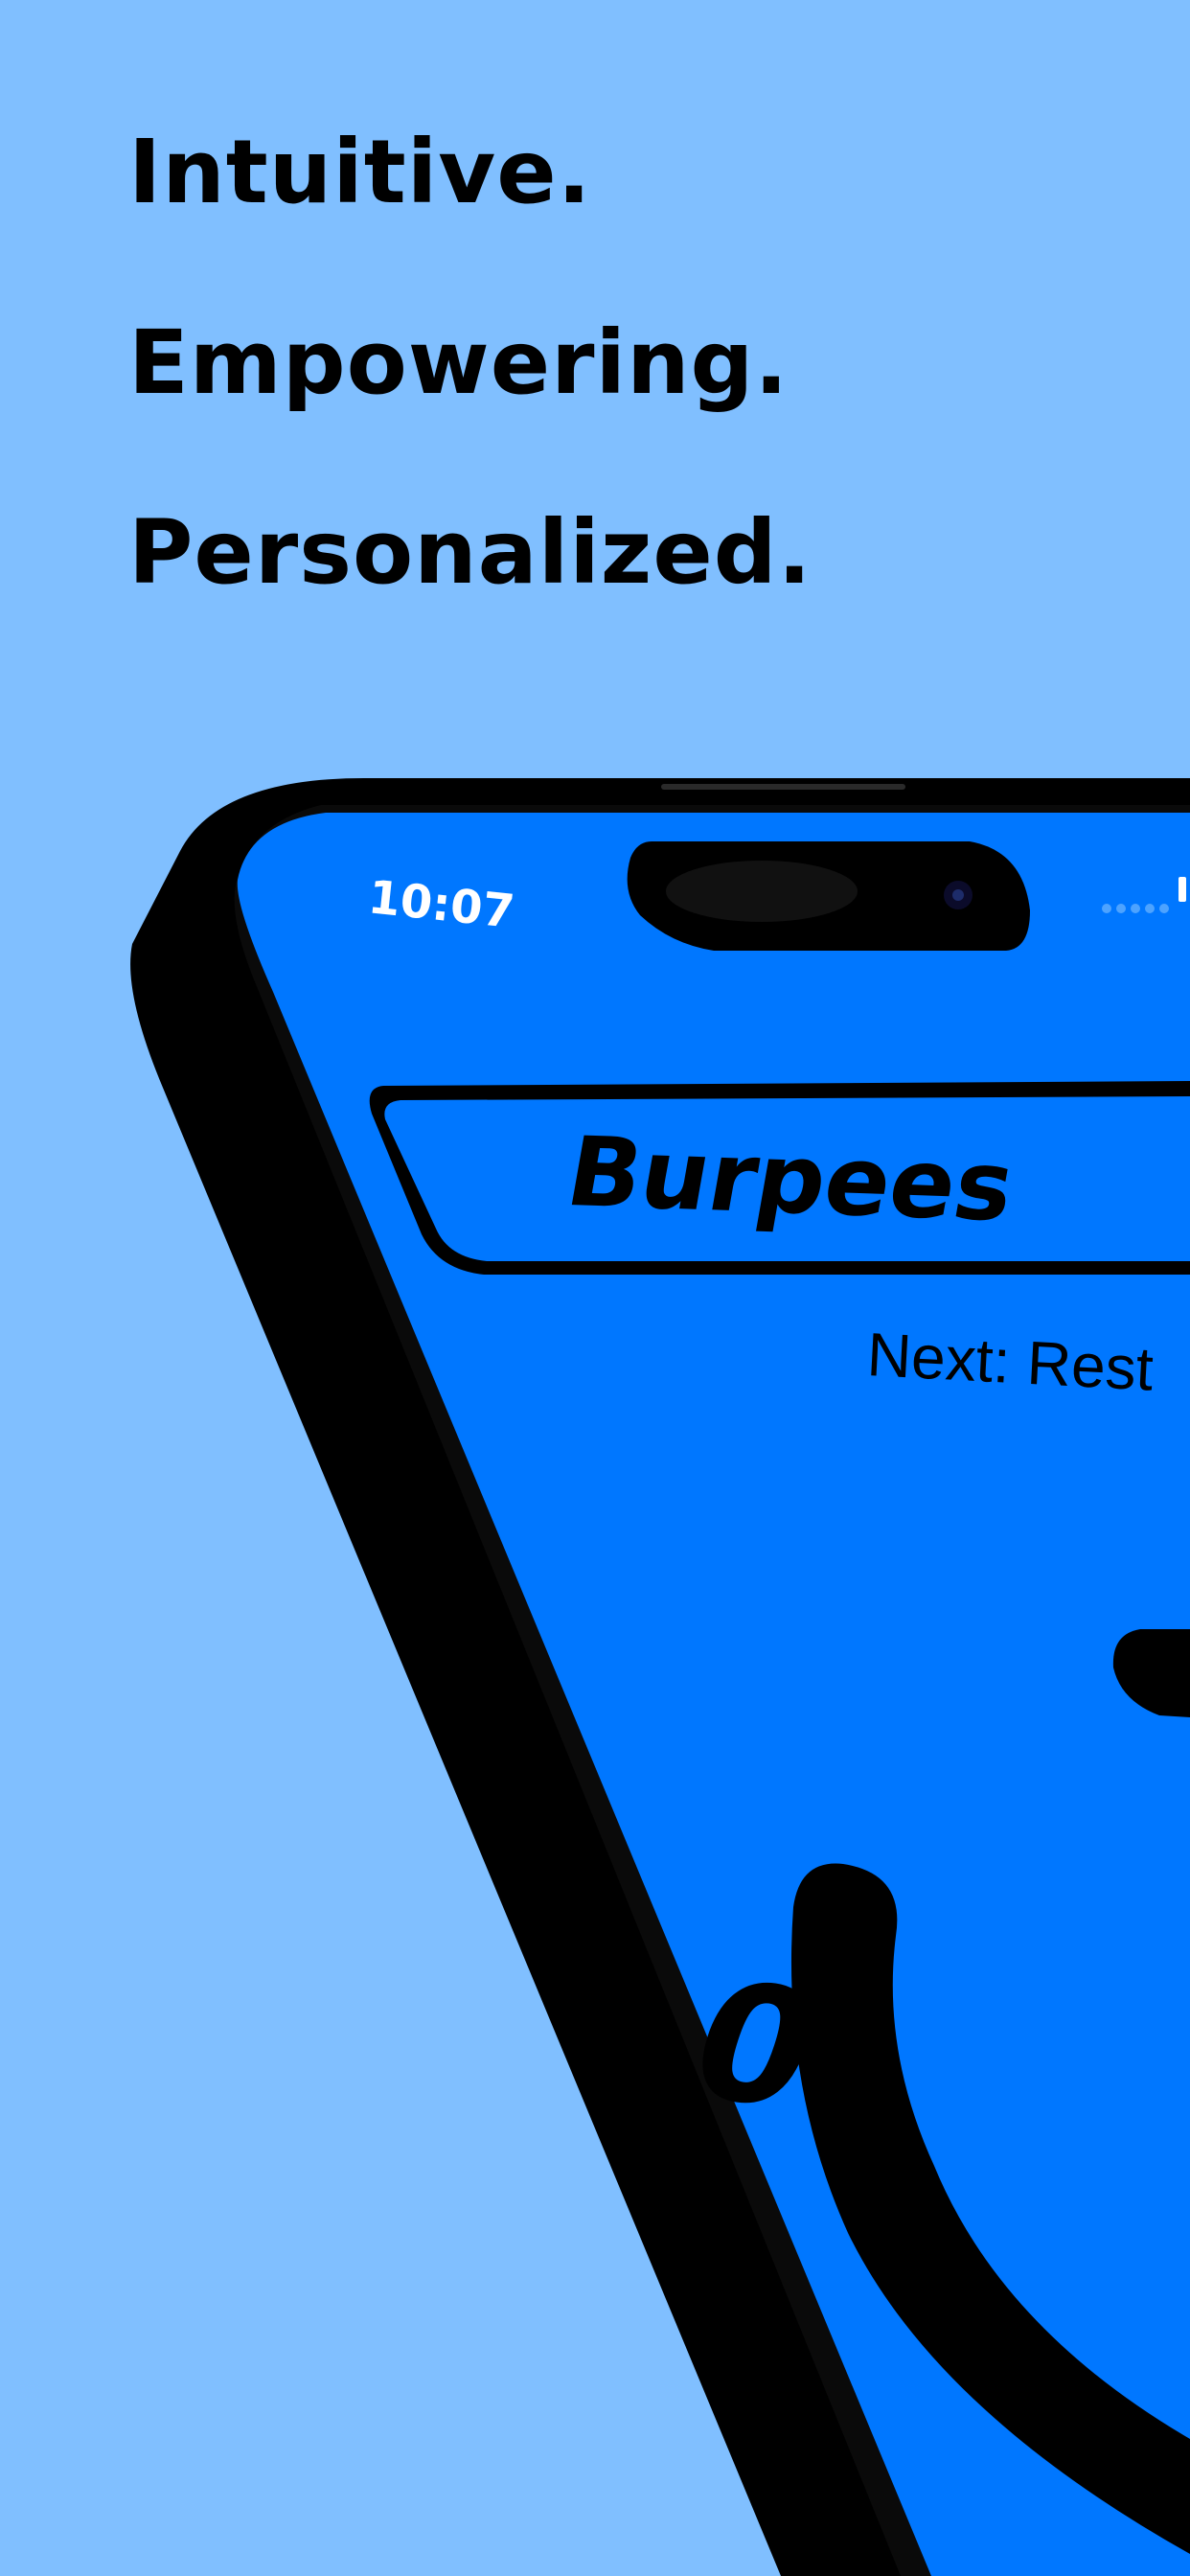 The width and height of the screenshot is (1190, 2576). I want to click on phone-top-button, so click(783, 787).